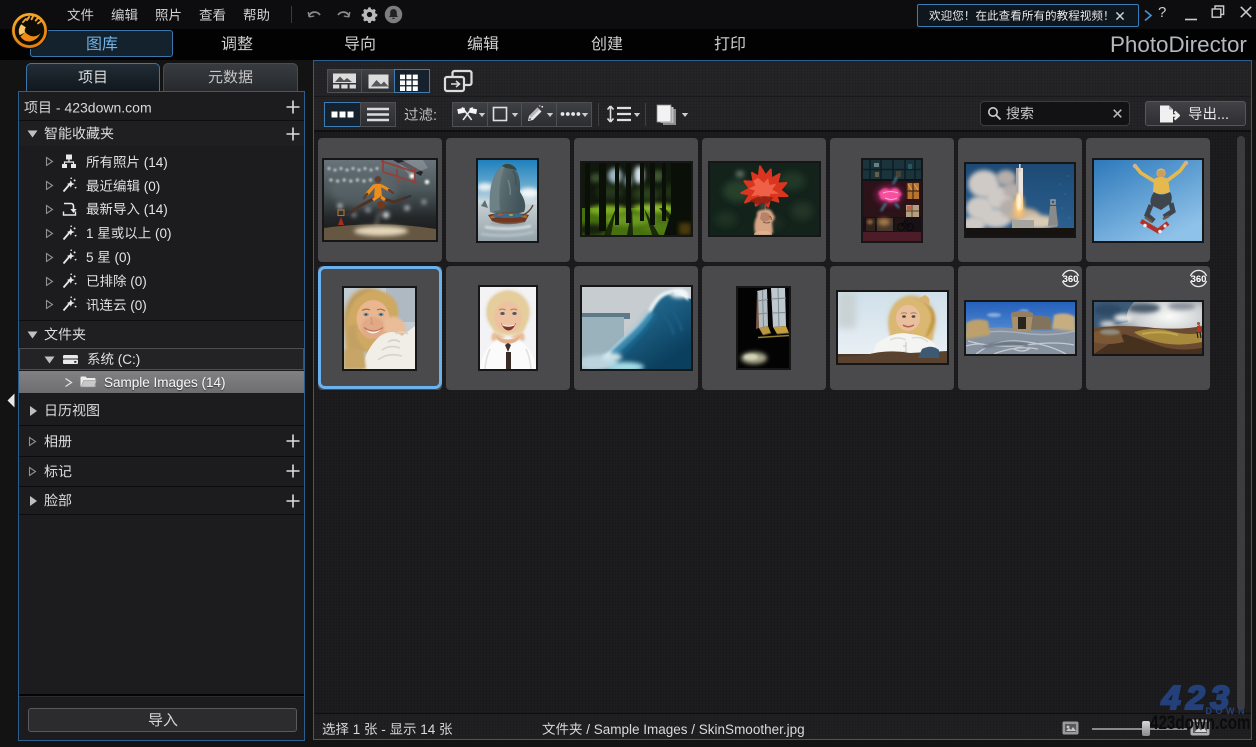 The height and width of the screenshot is (747, 1256). I want to click on svg-text: 5, so click(91, 257).